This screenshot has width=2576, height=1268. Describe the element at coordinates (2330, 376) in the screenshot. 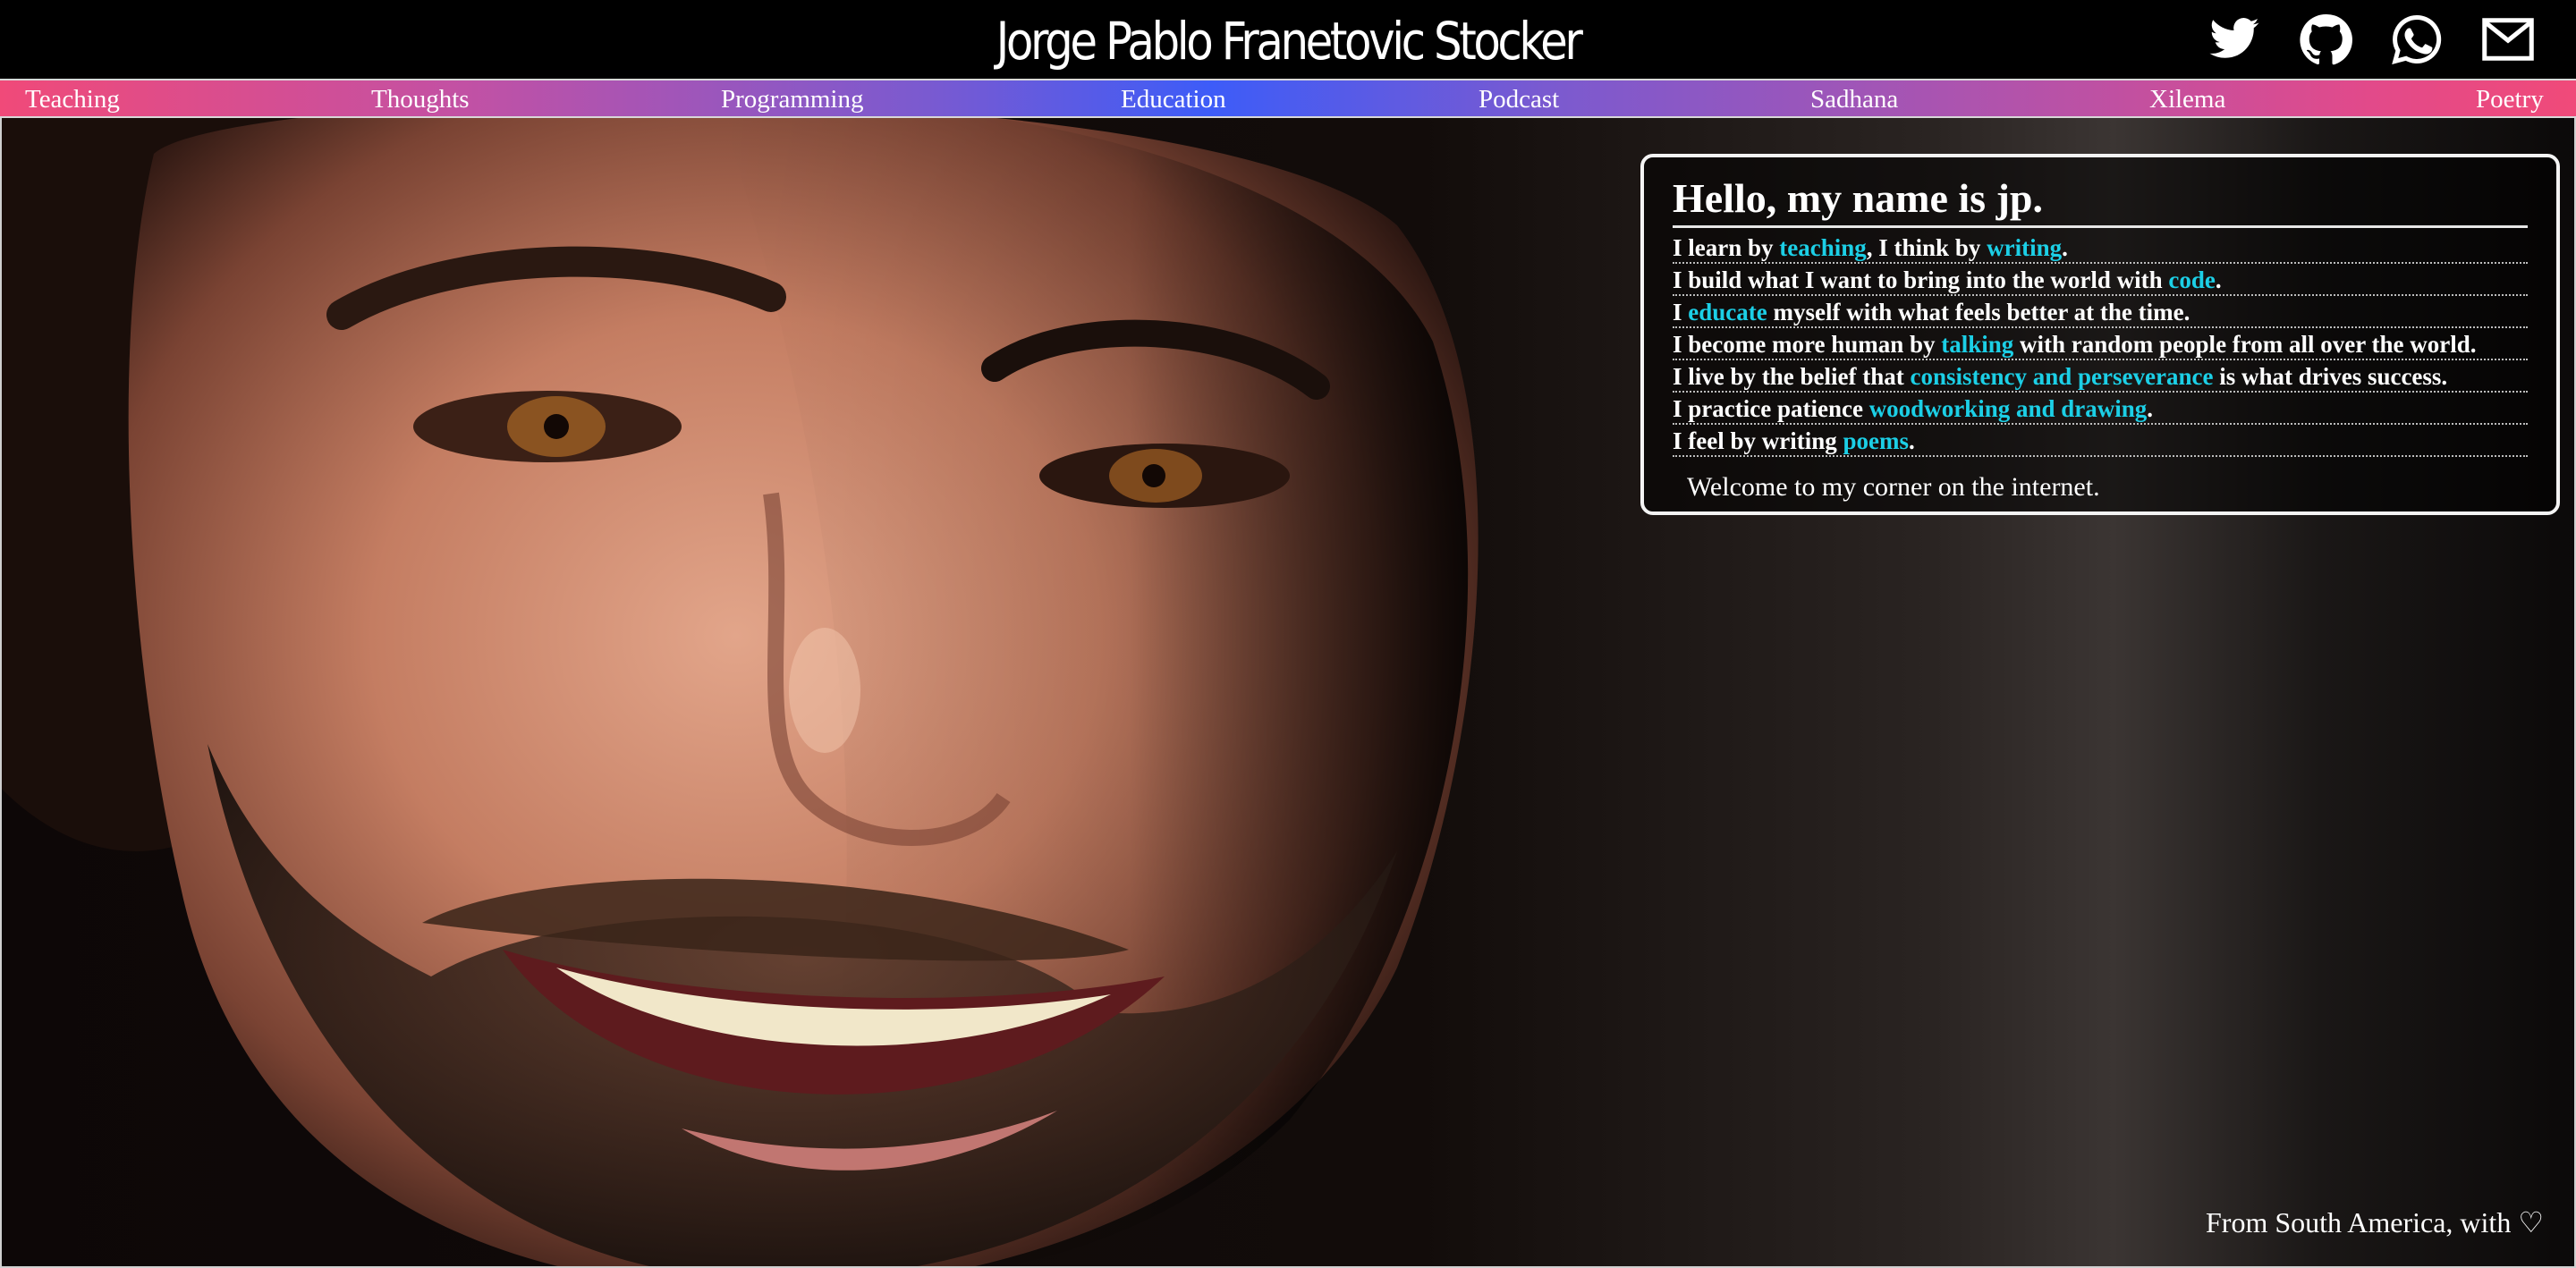

I see `line-text: is what drives success.` at that location.